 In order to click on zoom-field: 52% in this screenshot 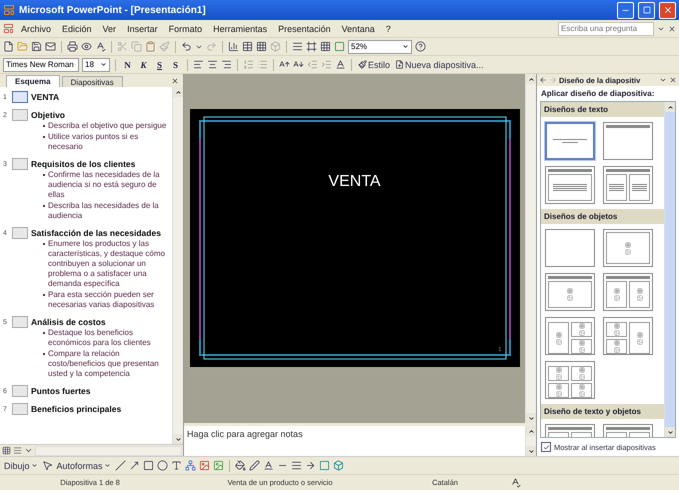, I will do `click(380, 47)`.